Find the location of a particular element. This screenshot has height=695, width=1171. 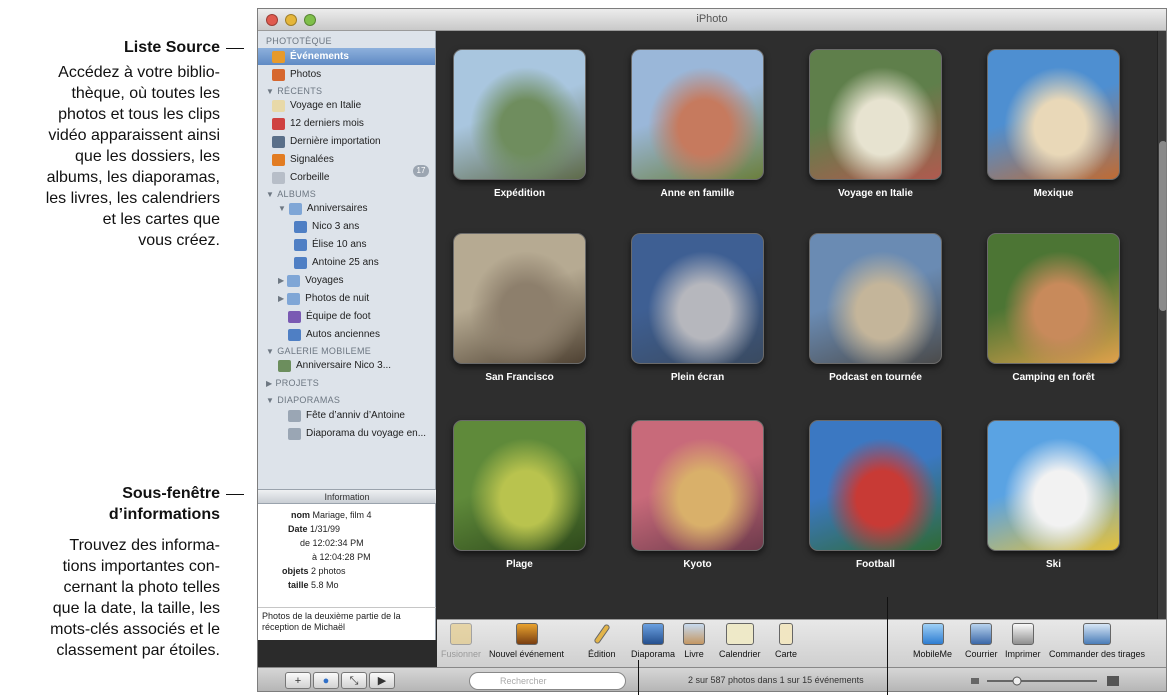

zoom-slider is located at coordinates (1046, 681).